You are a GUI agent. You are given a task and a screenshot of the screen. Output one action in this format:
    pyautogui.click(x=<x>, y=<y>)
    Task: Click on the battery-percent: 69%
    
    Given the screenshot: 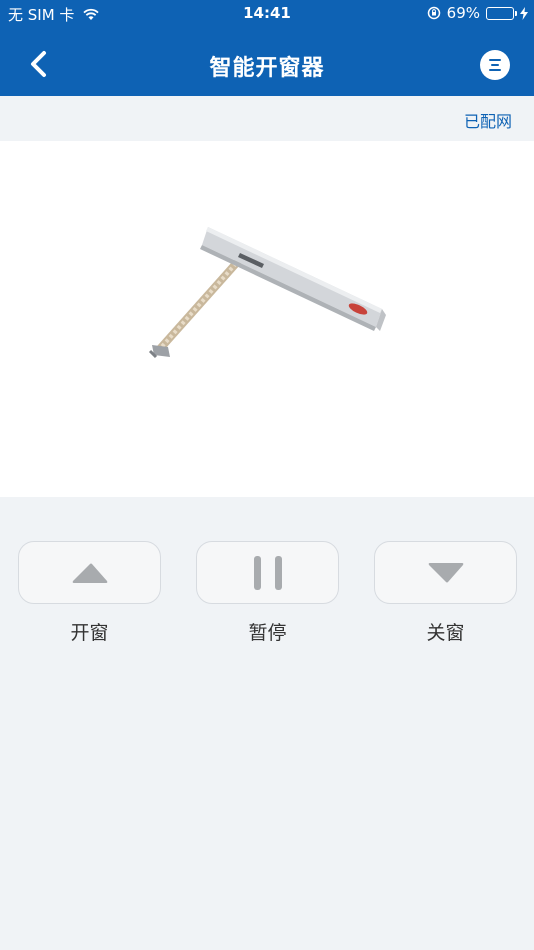 What is the action you would take?
    pyautogui.click(x=463, y=13)
    